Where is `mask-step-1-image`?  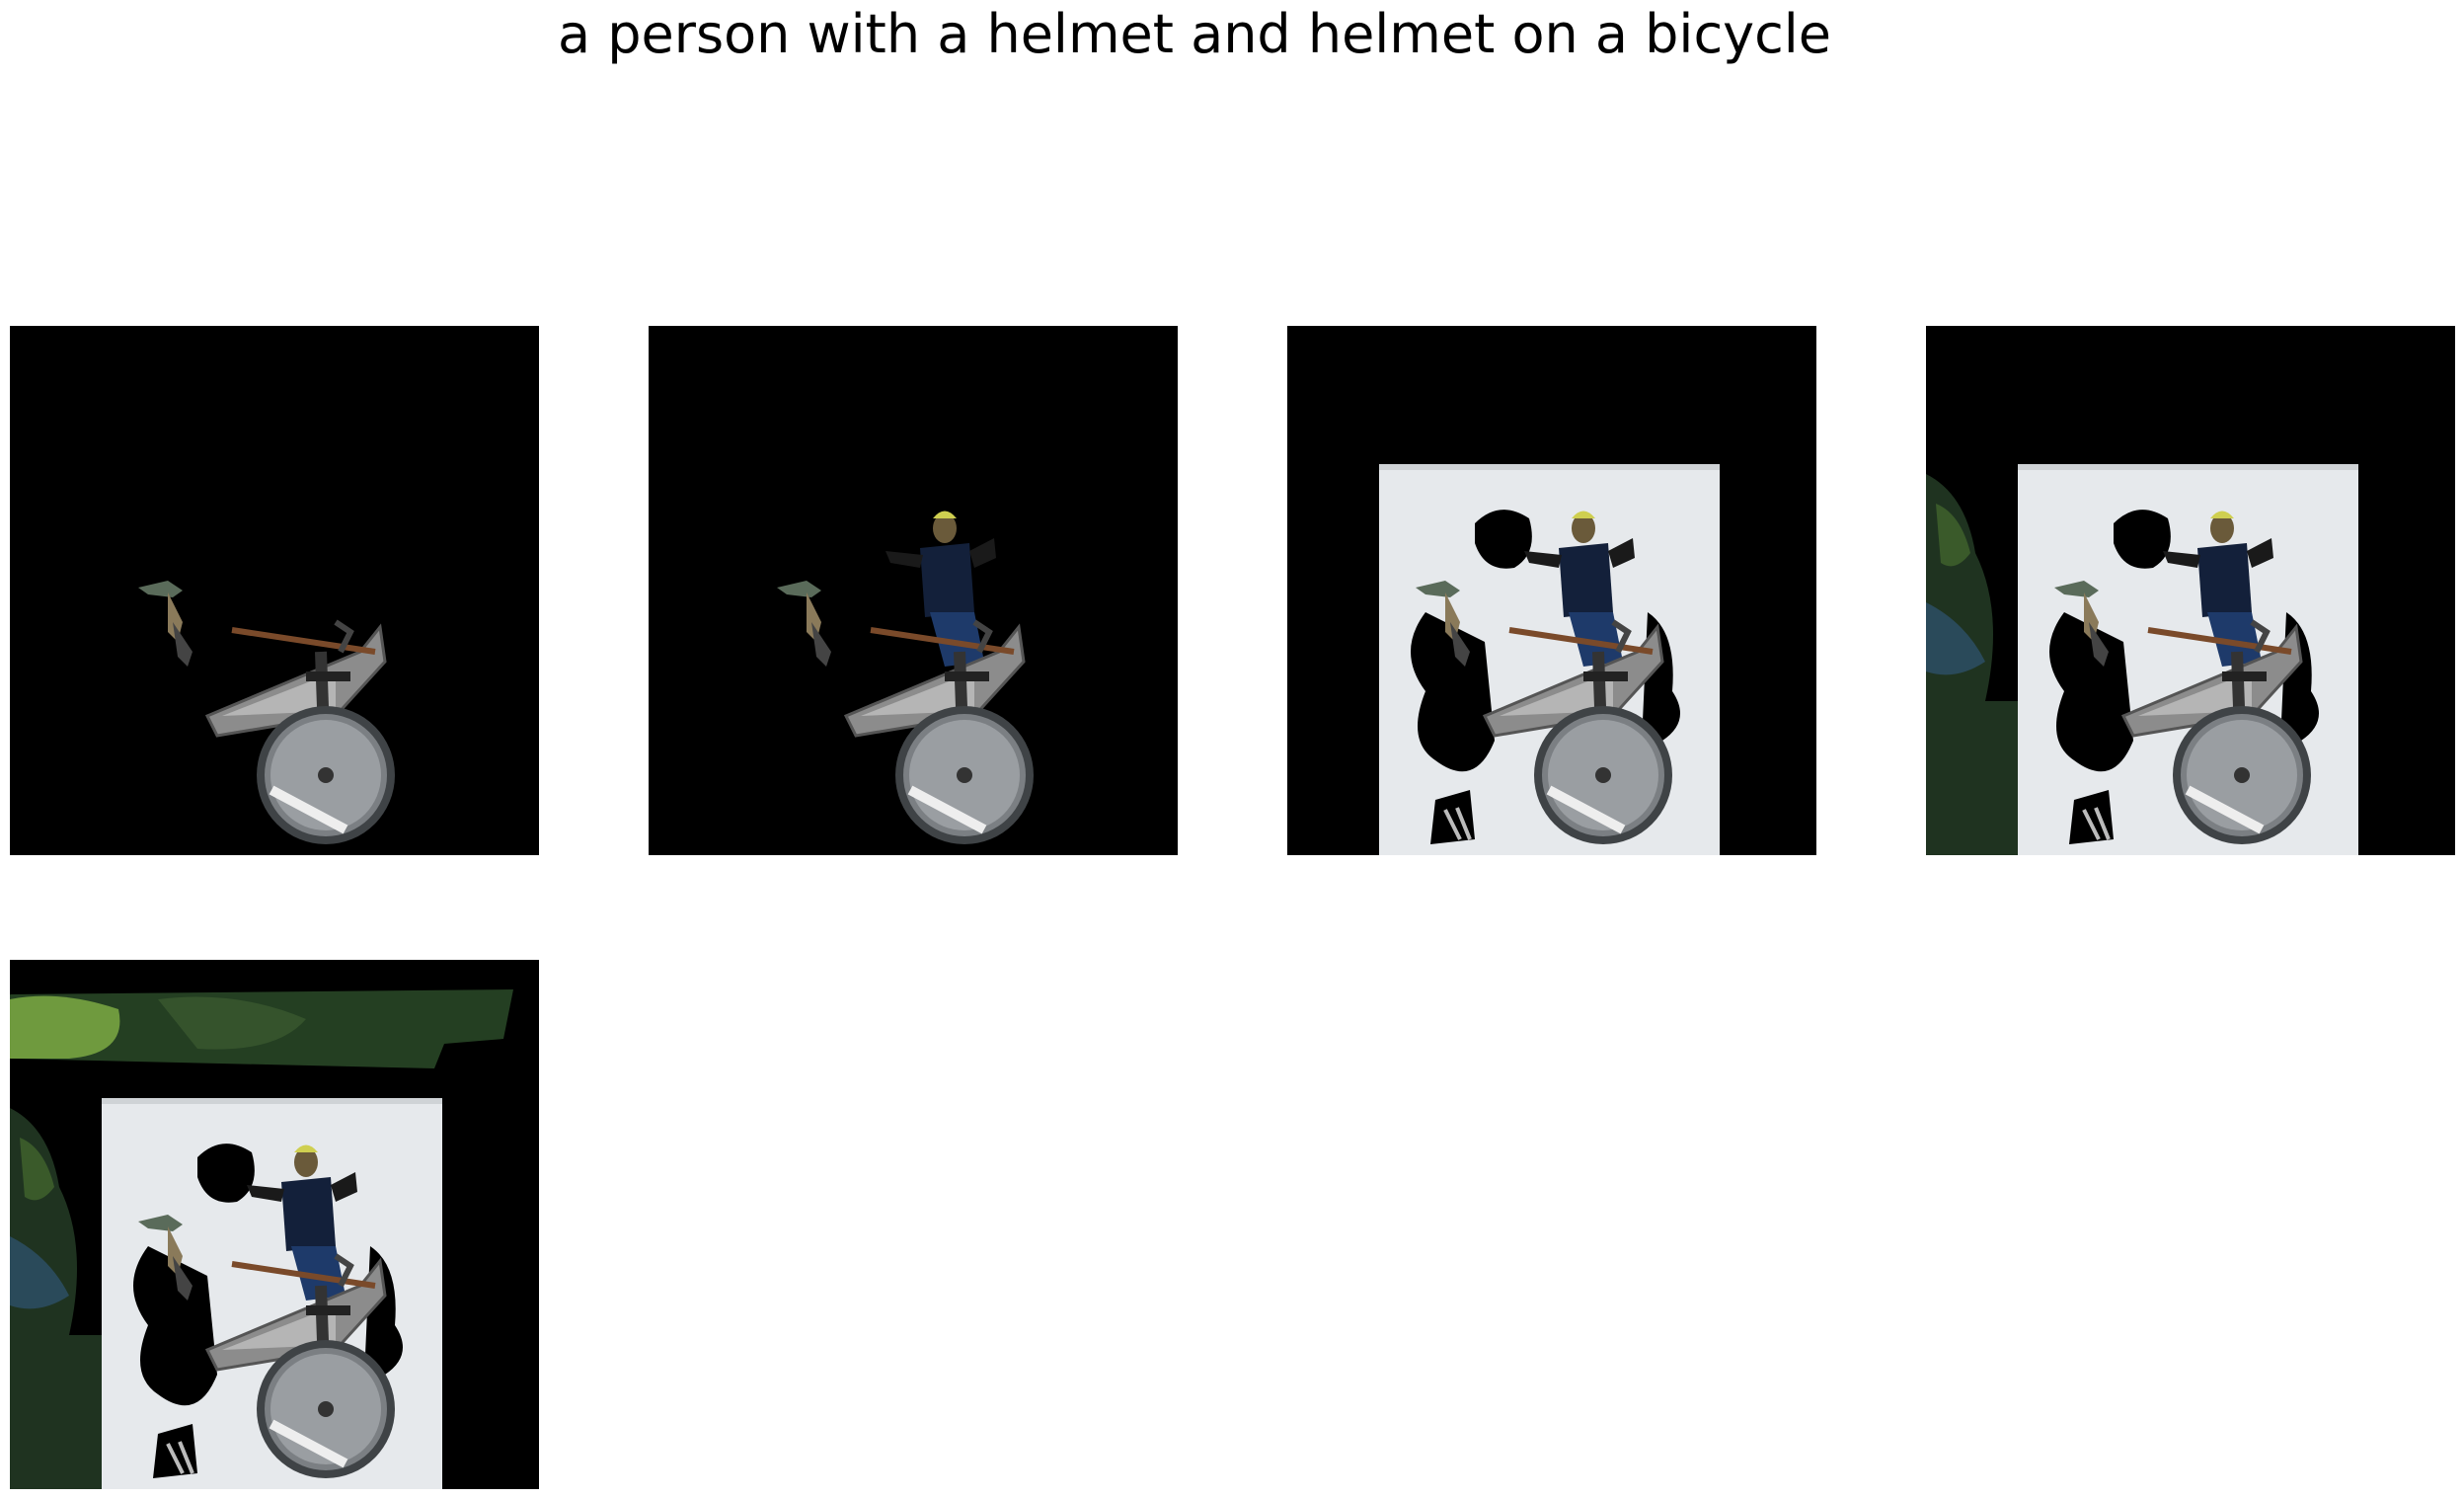
mask-step-1-image is located at coordinates (274, 590).